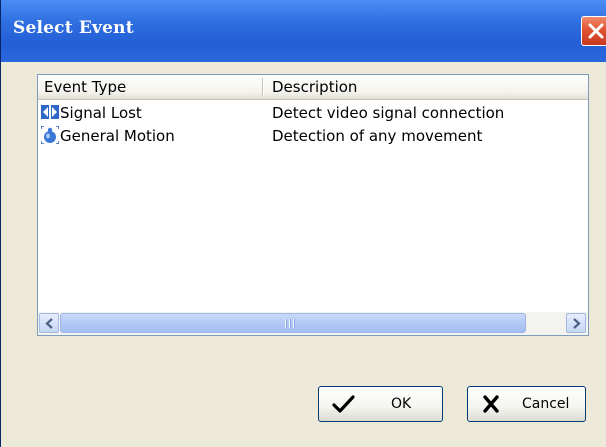 The width and height of the screenshot is (606, 447). I want to click on column-header-description: Description, so click(314, 87).